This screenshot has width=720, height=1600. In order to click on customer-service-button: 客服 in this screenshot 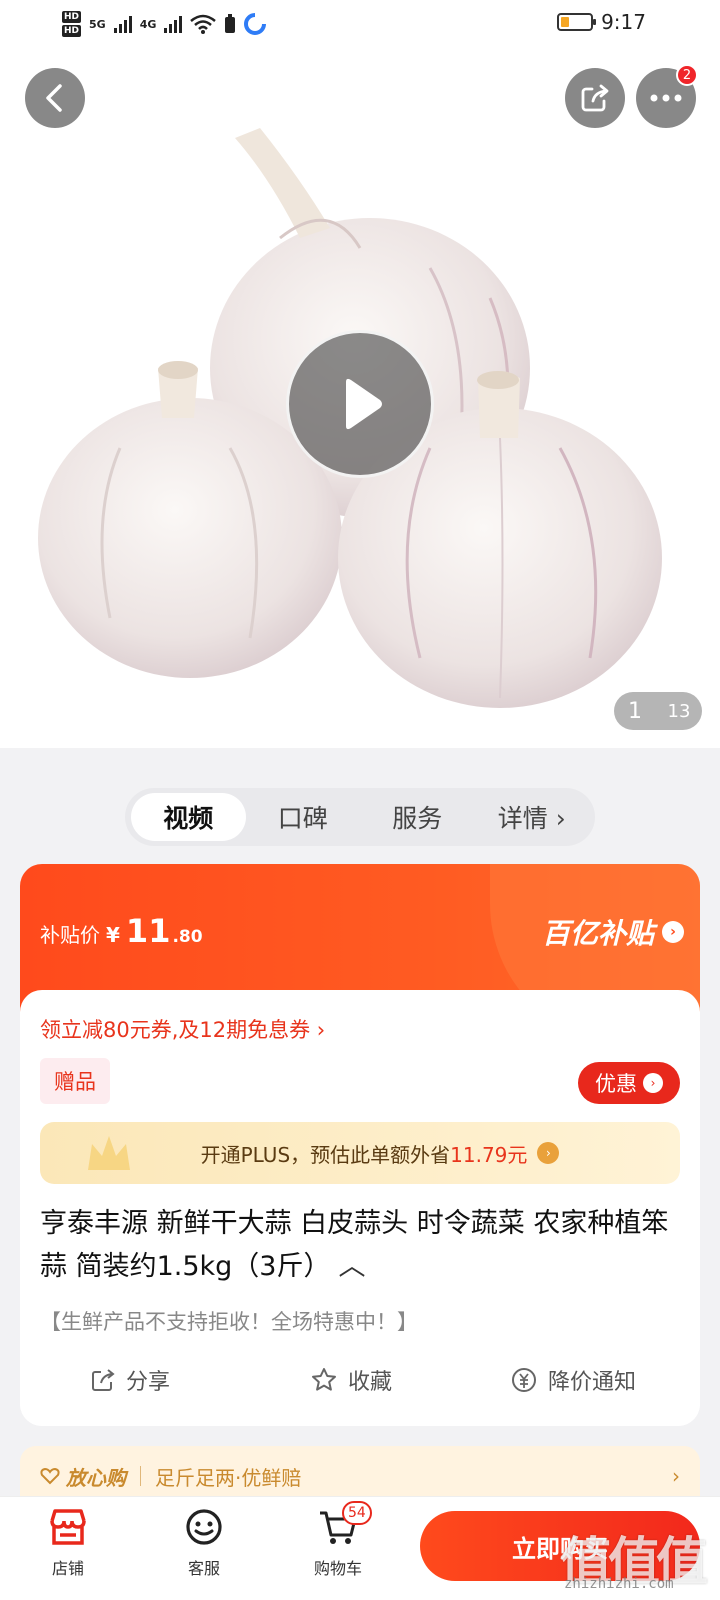, I will do `click(204, 1543)`.